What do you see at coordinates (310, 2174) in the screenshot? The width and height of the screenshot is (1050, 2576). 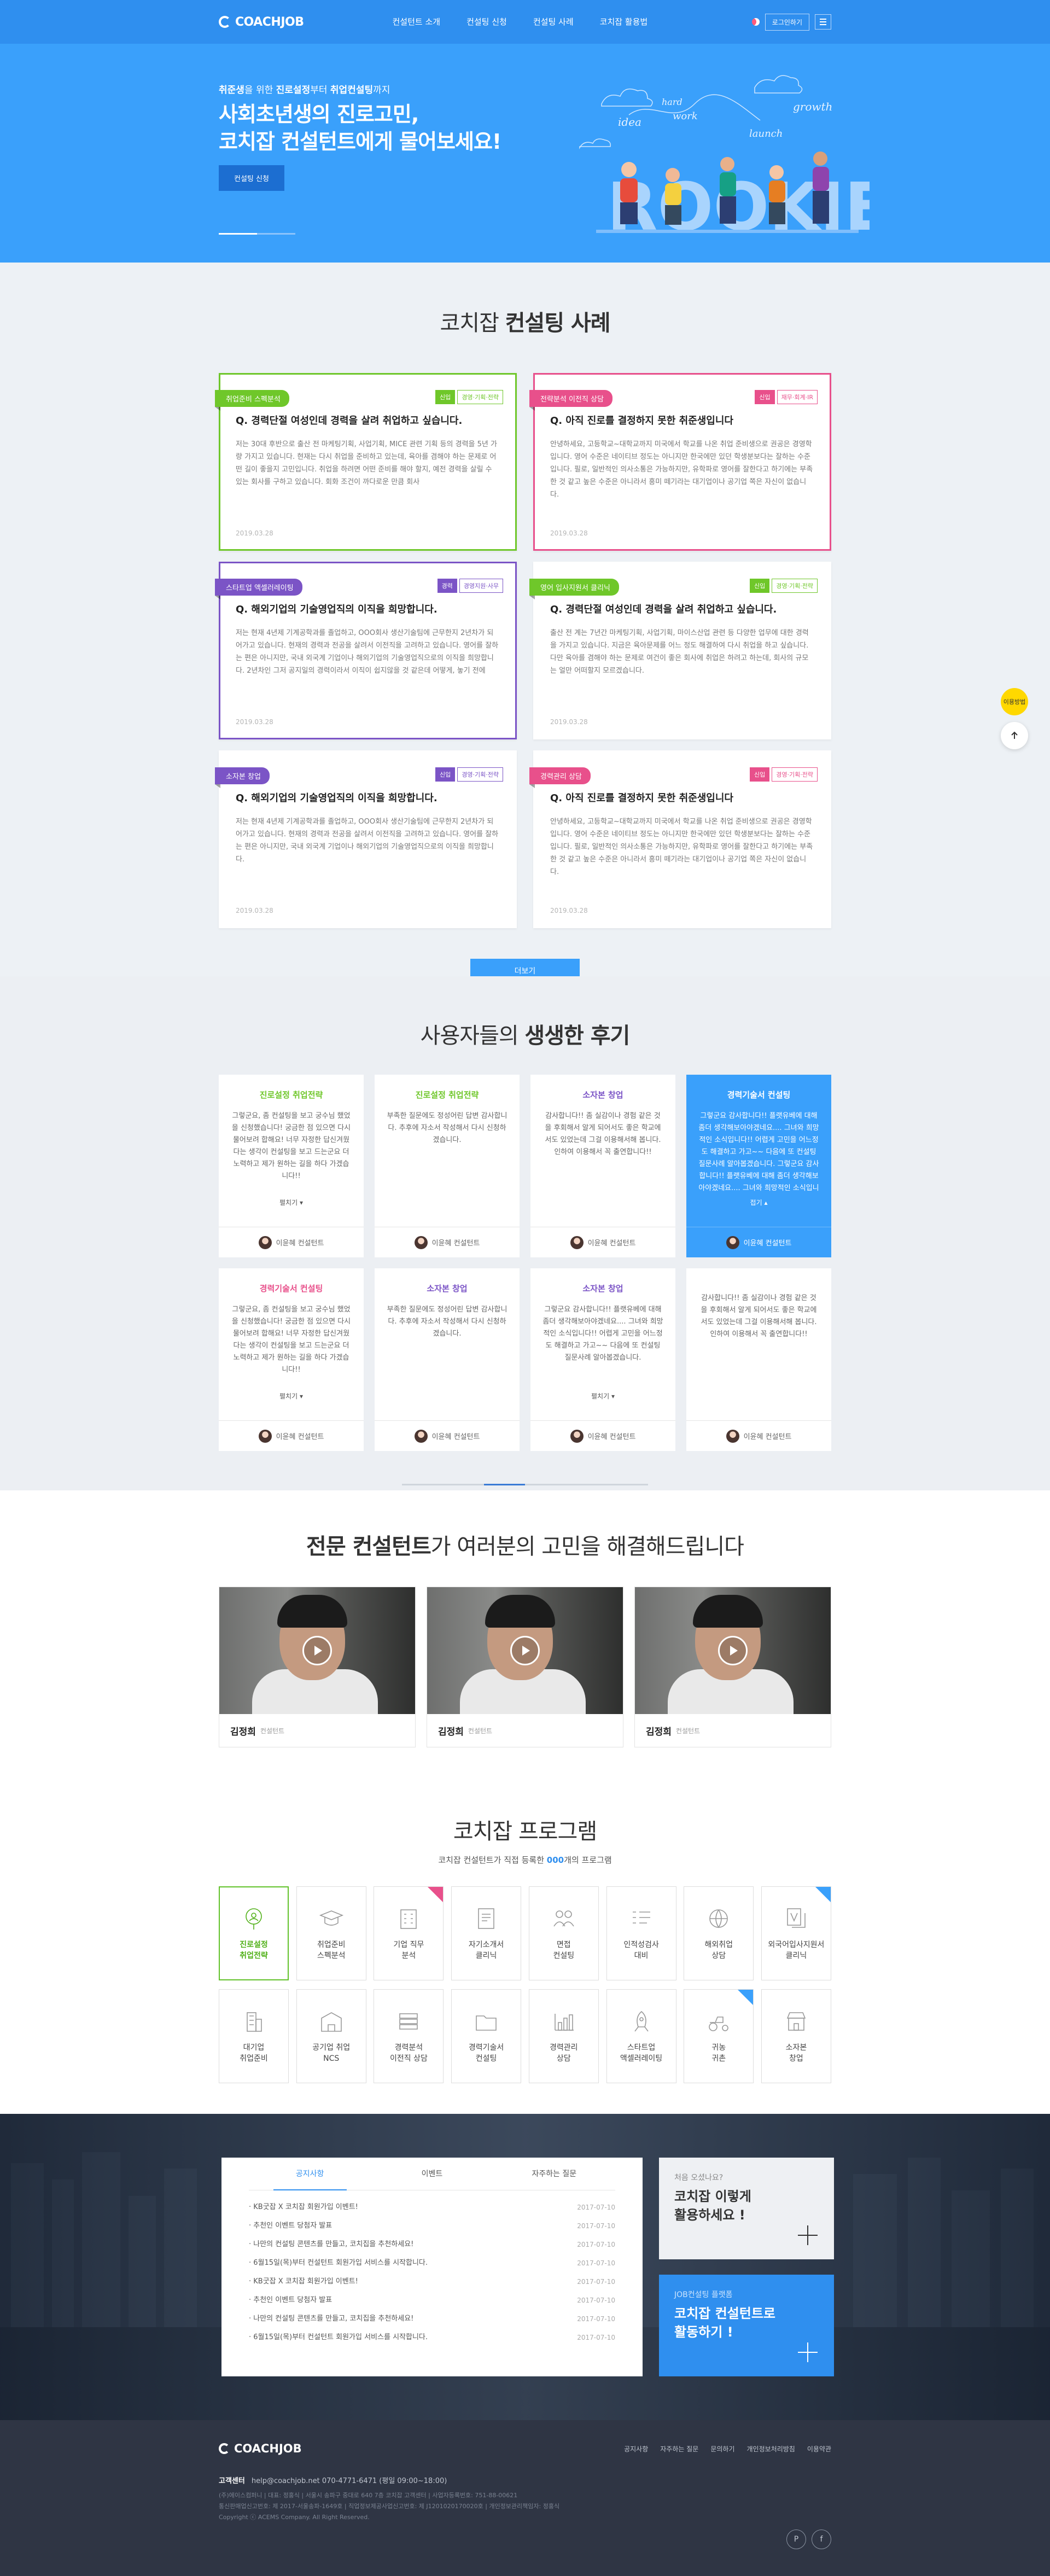 I see `notice-tab: 공지사항` at bounding box center [310, 2174].